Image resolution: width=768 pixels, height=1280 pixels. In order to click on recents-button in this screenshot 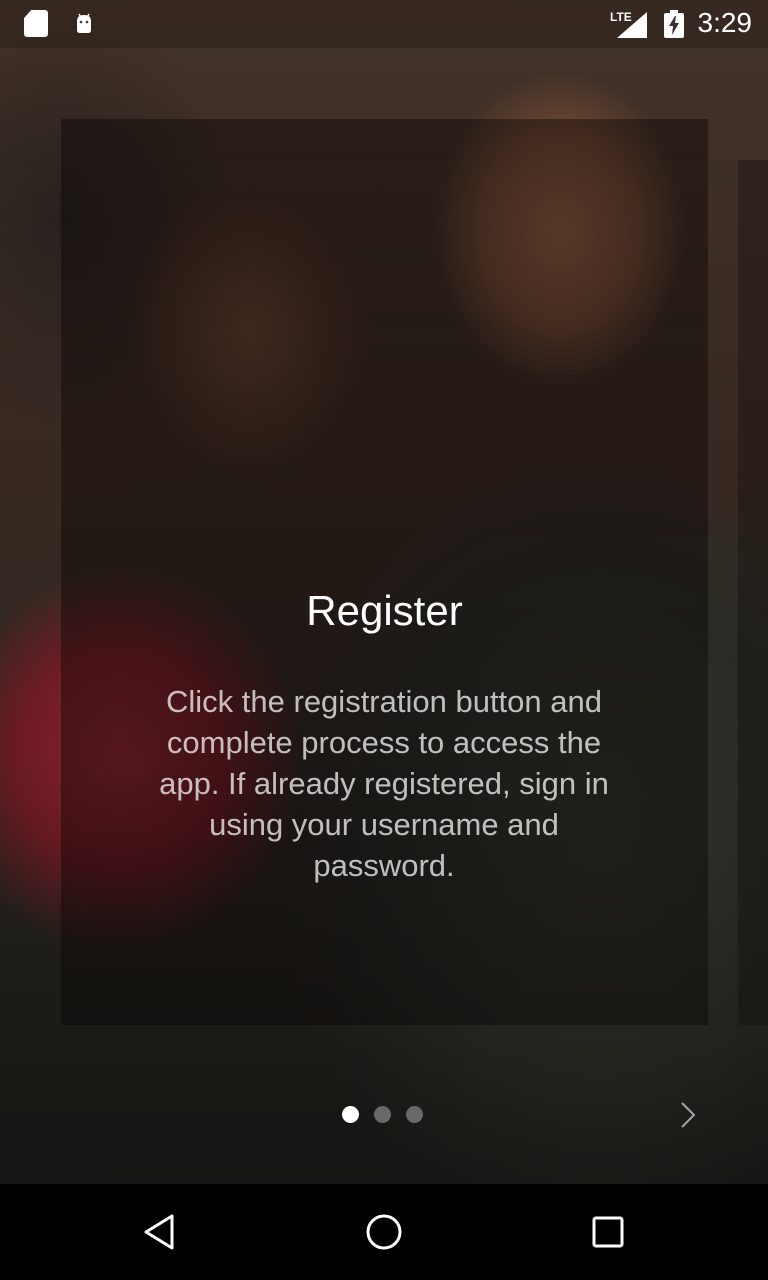, I will do `click(608, 1232)`.